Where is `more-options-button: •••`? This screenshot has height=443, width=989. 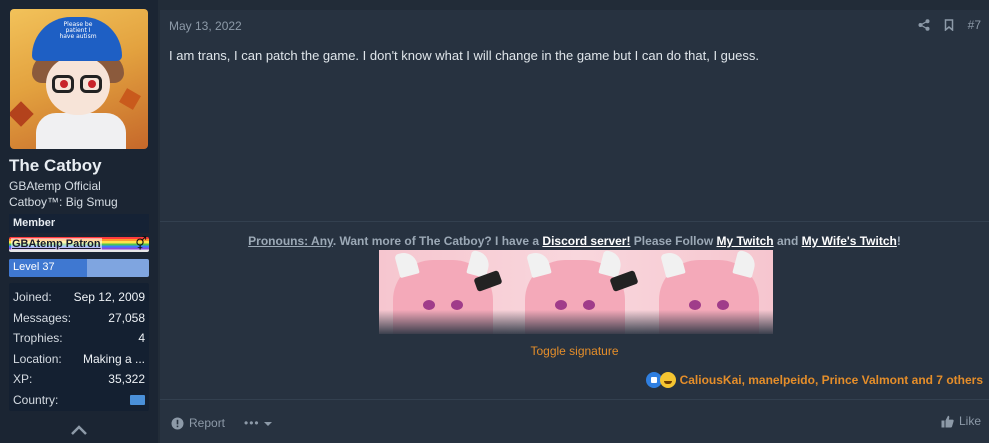
more-options-button: ••• is located at coordinates (258, 423).